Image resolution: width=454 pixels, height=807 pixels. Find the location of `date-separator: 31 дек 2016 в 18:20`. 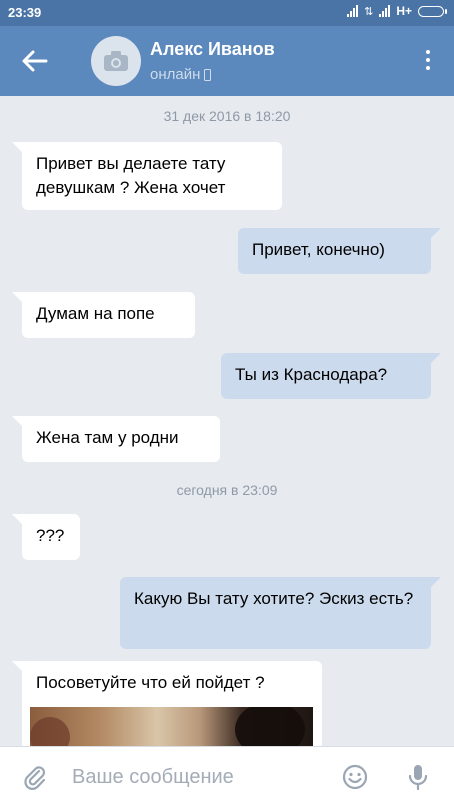

date-separator: 31 дек 2016 в 18:20 is located at coordinates (227, 116).